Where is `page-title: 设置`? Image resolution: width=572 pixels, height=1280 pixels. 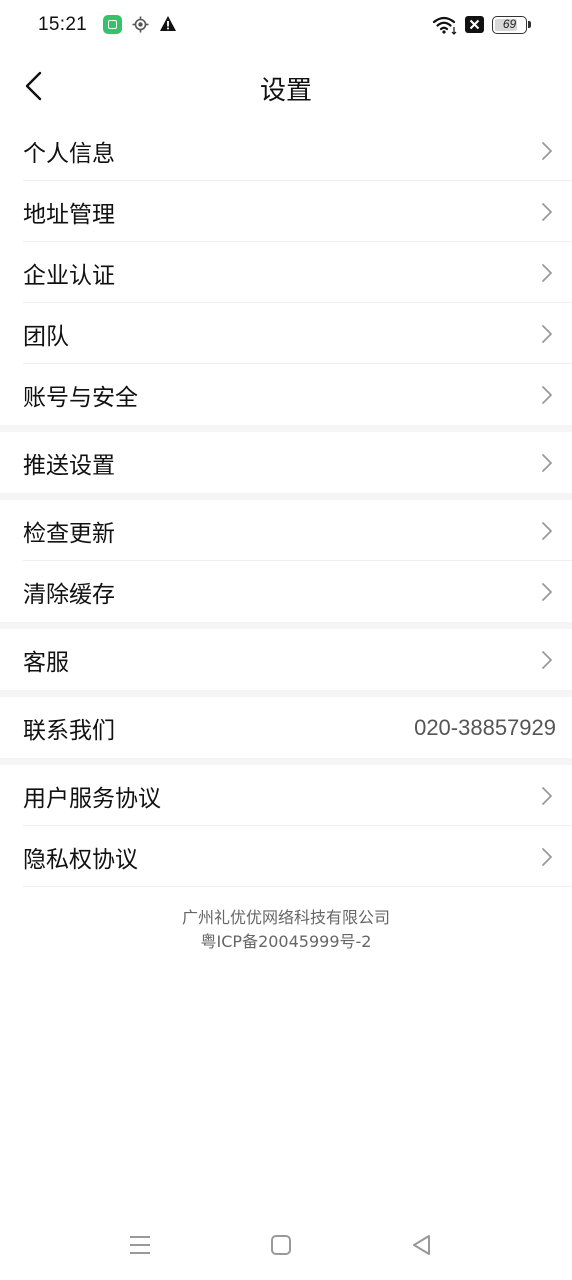
page-title: 设置 is located at coordinates (285, 91).